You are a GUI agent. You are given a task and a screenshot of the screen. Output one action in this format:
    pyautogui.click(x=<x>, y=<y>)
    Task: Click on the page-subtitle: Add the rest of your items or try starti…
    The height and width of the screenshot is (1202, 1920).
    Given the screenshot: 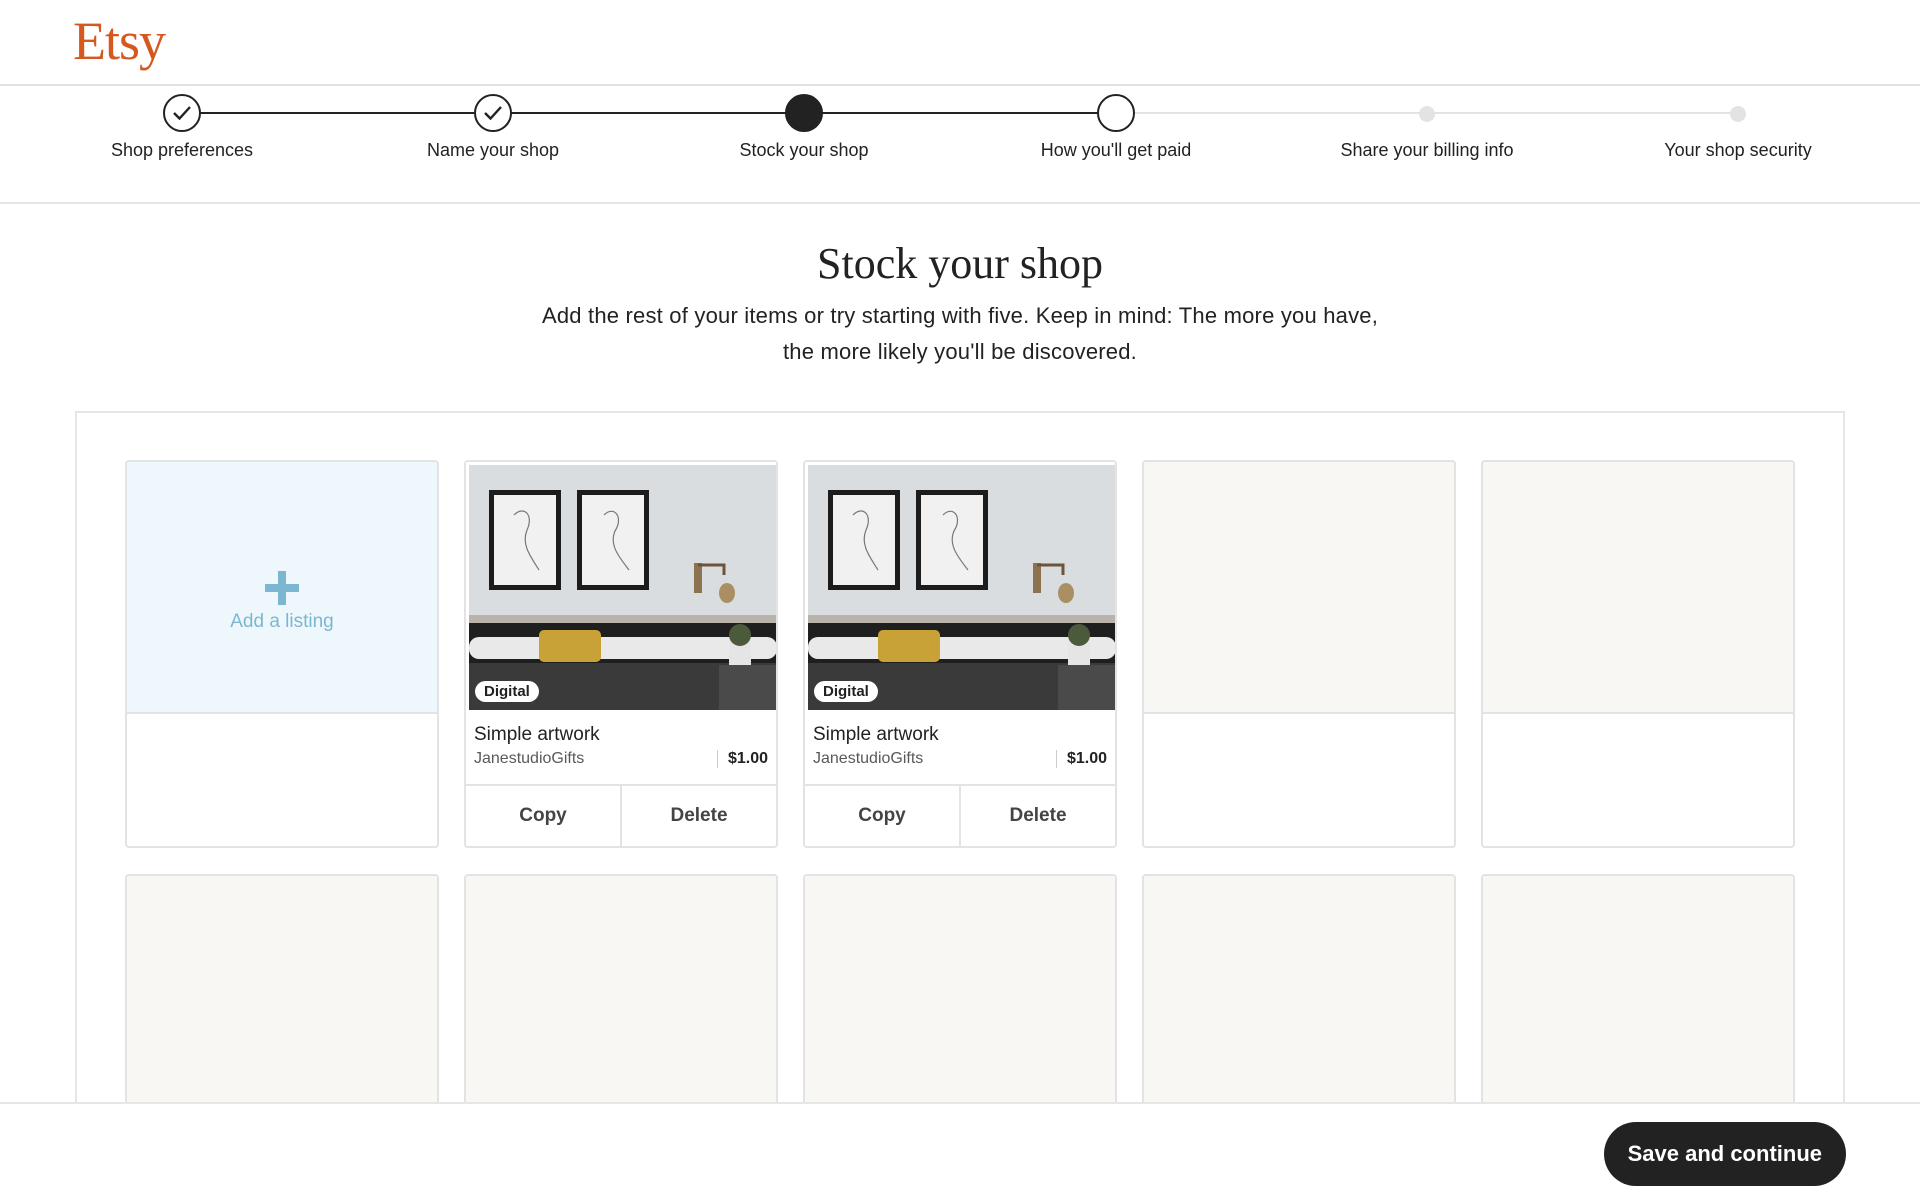 What is the action you would take?
    pyautogui.click(x=960, y=333)
    